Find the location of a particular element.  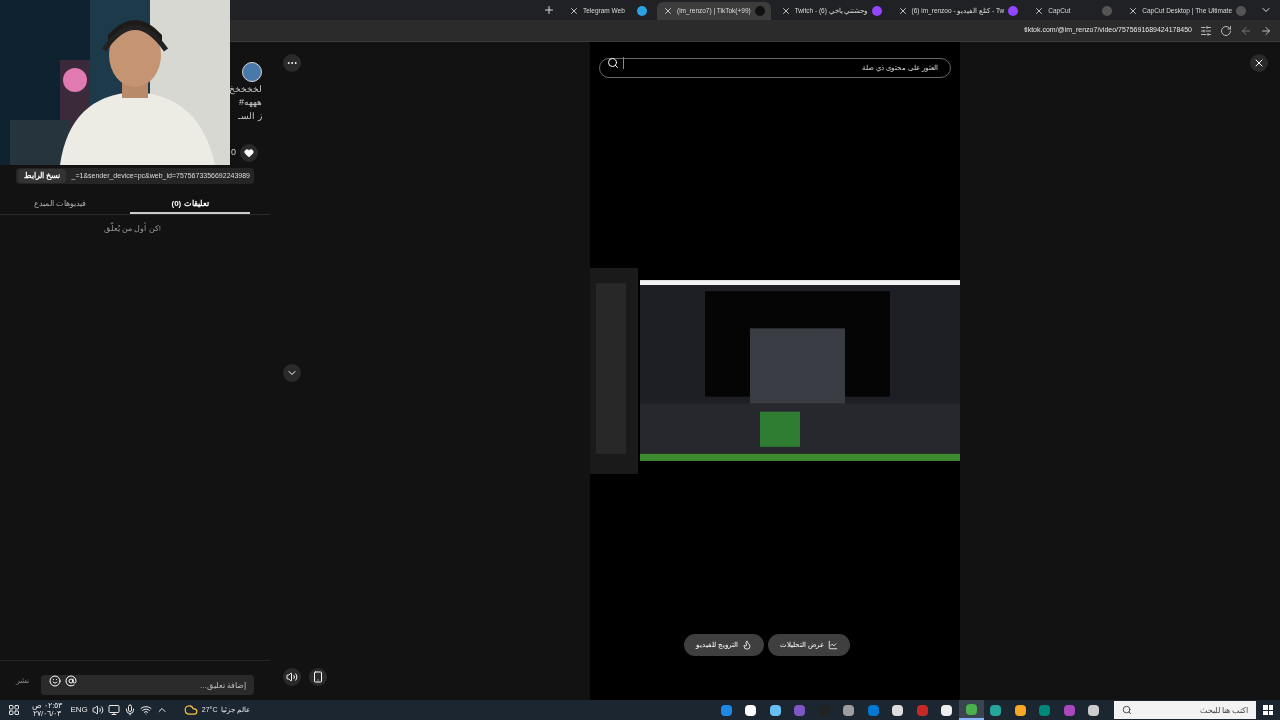

like-count: 0 is located at coordinates (233, 153).